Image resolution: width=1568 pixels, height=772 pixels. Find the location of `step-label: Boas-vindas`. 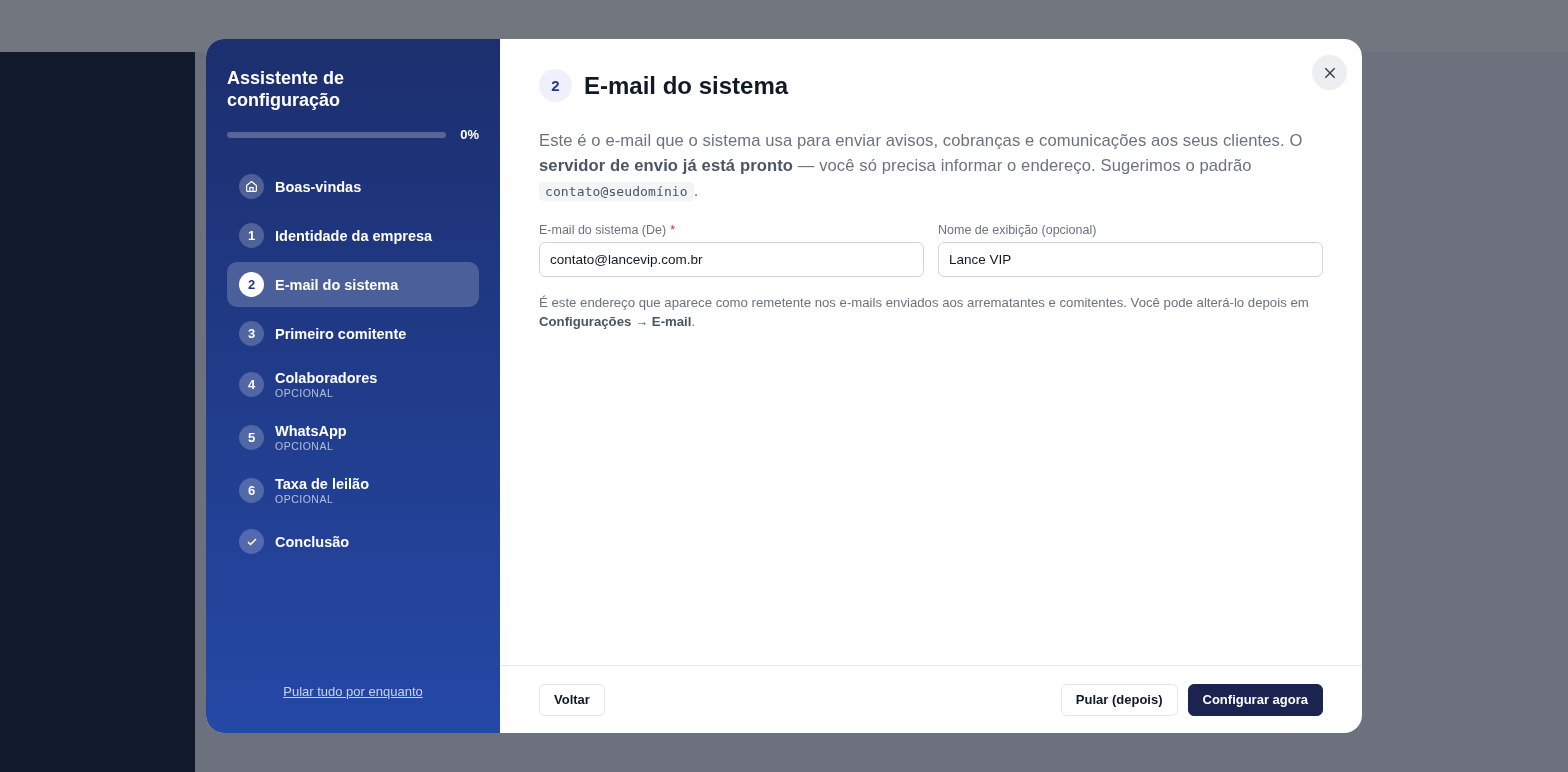

step-label: Boas-vindas is located at coordinates (318, 186).